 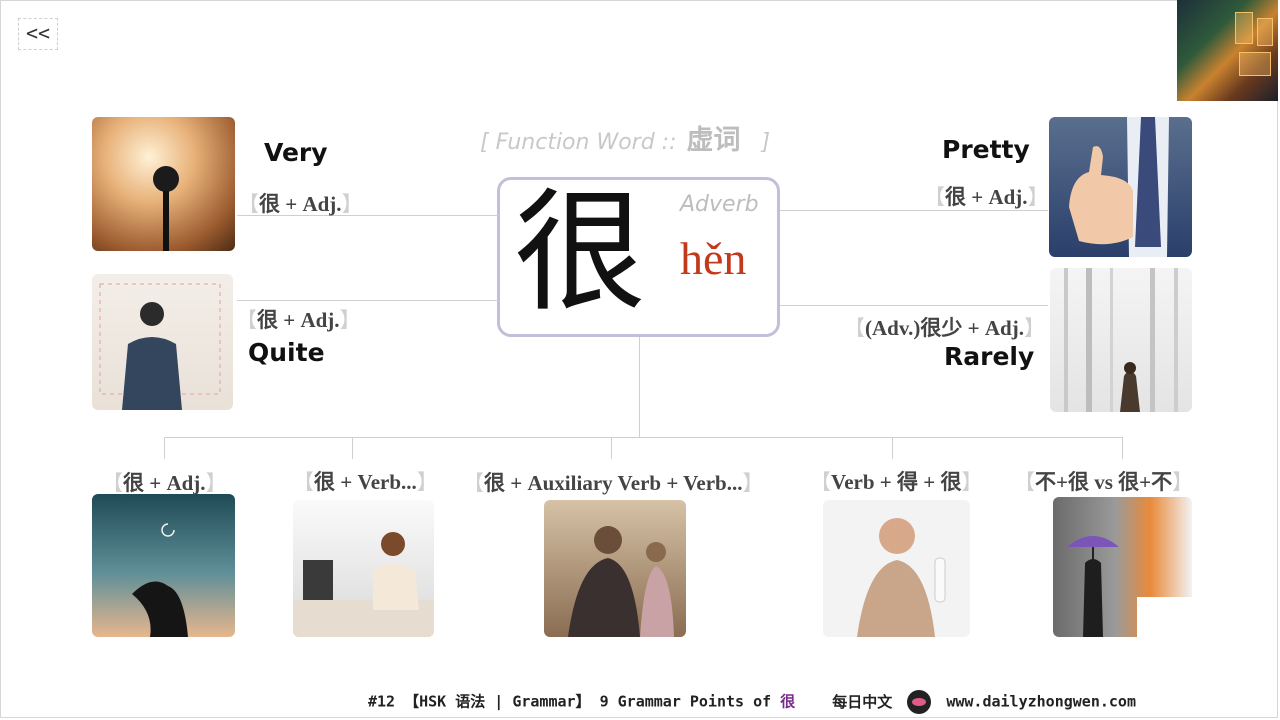 I want to click on meaning-pattern-pretty: 【很 + Adj.】, so click(x=986, y=197).